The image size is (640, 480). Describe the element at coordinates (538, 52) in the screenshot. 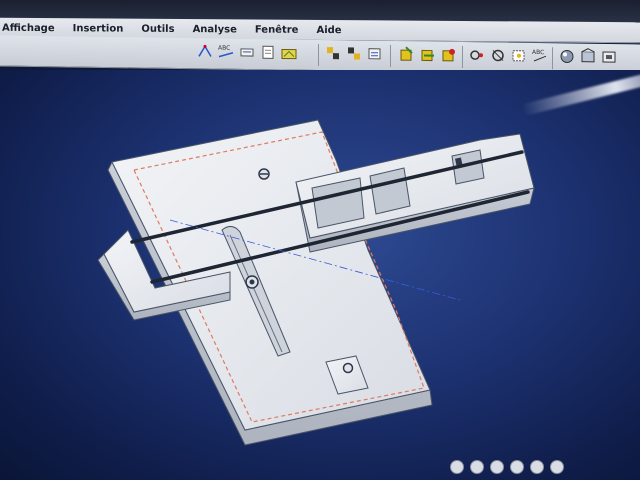

I see `analysis-icon-text: ABC` at that location.